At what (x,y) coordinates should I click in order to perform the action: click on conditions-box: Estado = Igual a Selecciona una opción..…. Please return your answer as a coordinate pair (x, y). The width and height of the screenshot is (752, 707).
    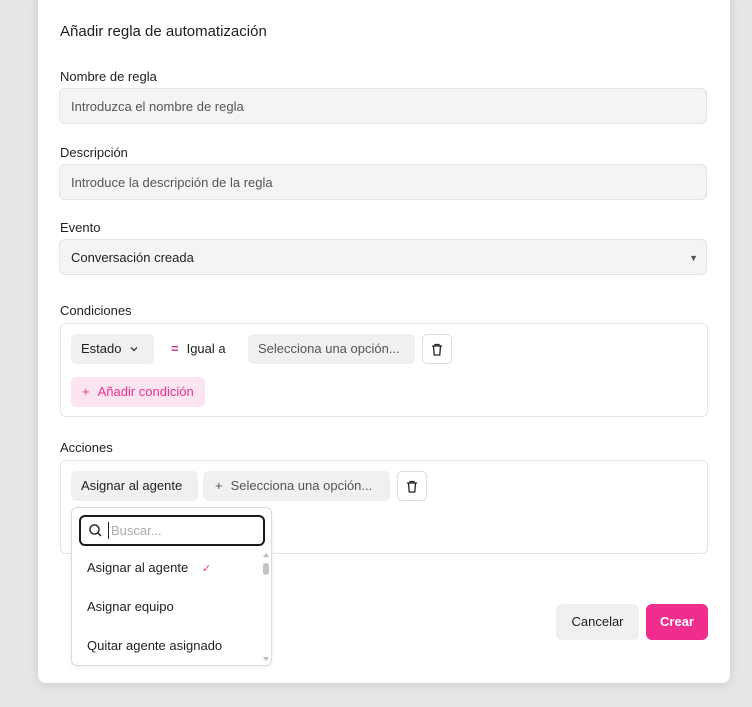
    Looking at the image, I should click on (384, 370).